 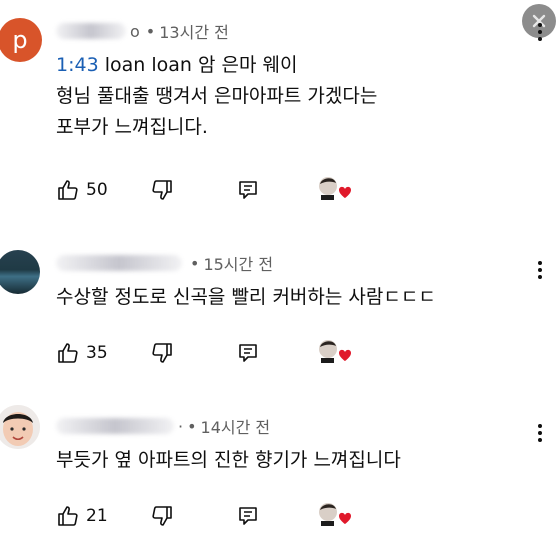 What do you see at coordinates (142, 31) in the screenshot?
I see `comment-header: o • 13시간 전` at bounding box center [142, 31].